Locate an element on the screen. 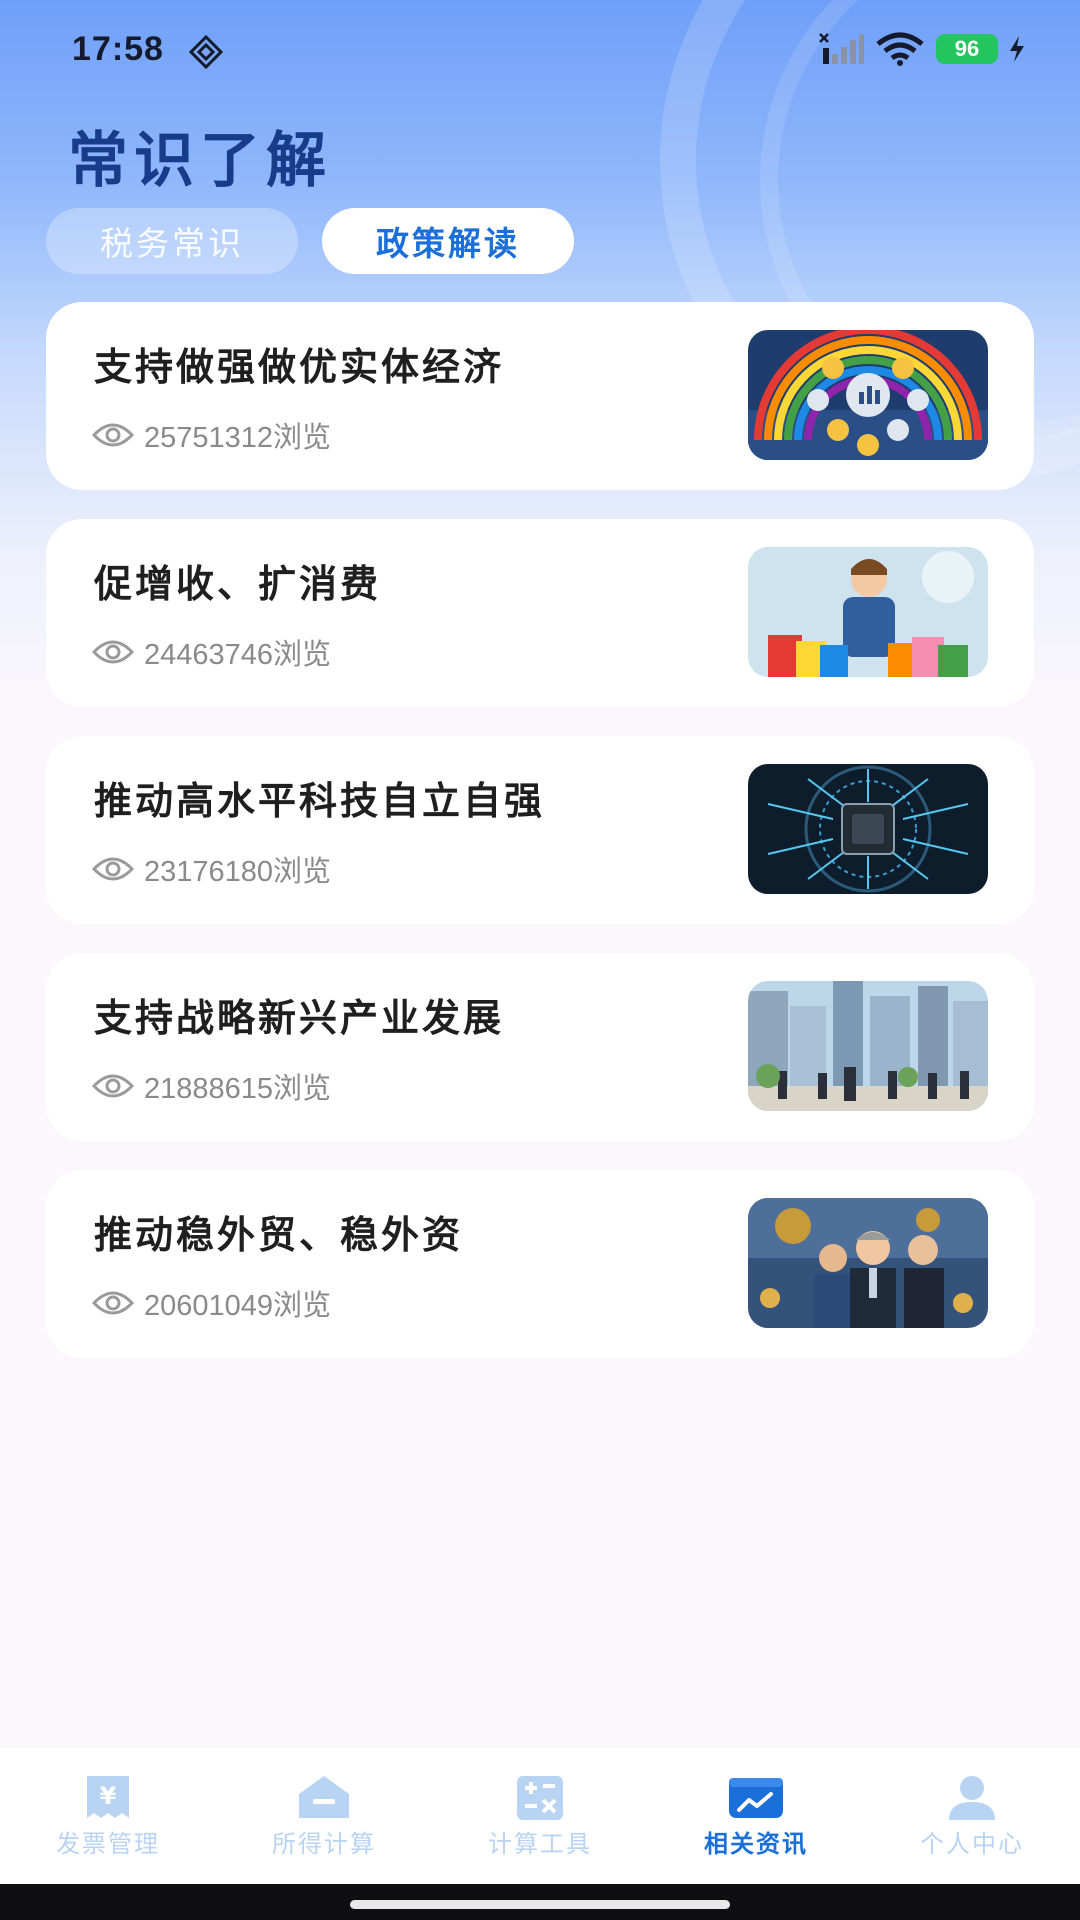 The height and width of the screenshot is (1920, 1080). article-title: 支持战略新兴产业发展 is located at coordinates (299, 1018).